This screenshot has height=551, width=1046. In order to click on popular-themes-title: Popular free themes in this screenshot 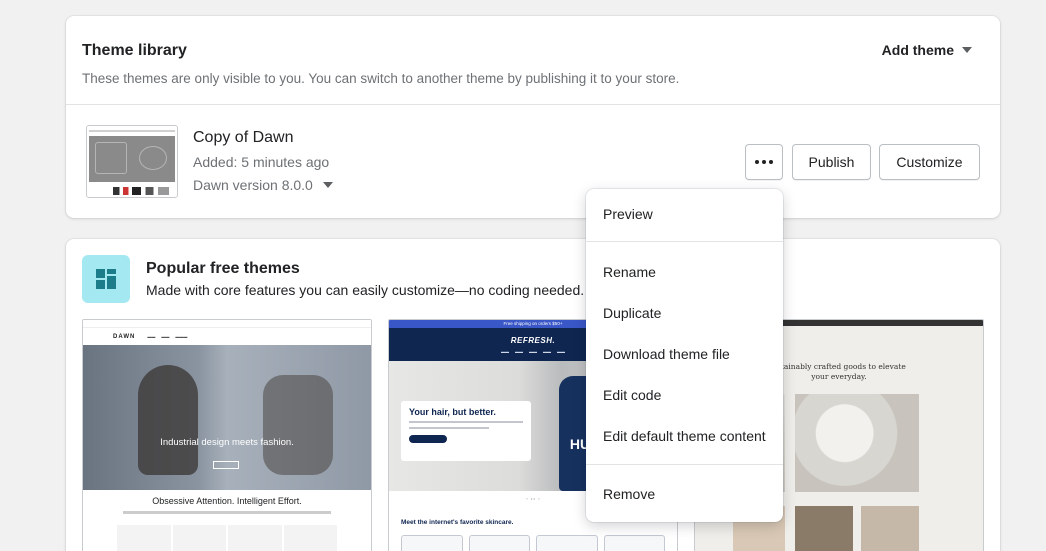, I will do `click(223, 268)`.